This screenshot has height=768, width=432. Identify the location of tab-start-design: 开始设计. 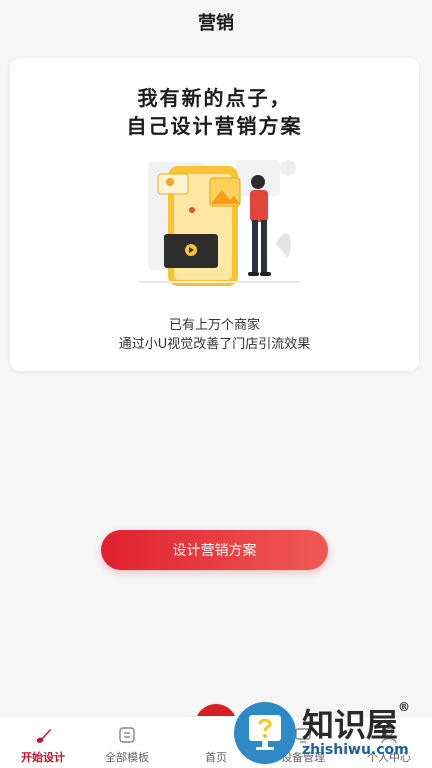
(43, 742).